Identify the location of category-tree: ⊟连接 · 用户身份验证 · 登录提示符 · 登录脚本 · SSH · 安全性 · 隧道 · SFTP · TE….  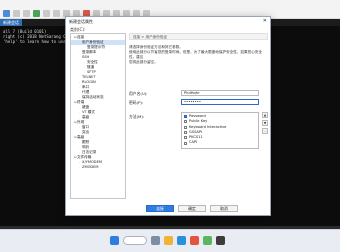
(98, 116).